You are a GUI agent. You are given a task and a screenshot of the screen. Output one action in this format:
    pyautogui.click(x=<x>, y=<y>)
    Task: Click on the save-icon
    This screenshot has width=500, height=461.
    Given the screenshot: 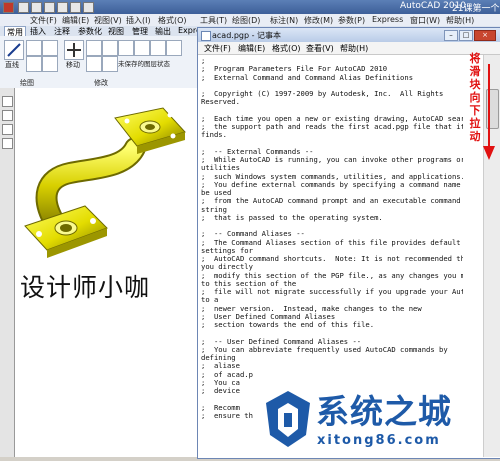 What is the action you would take?
    pyautogui.click(x=49, y=7)
    